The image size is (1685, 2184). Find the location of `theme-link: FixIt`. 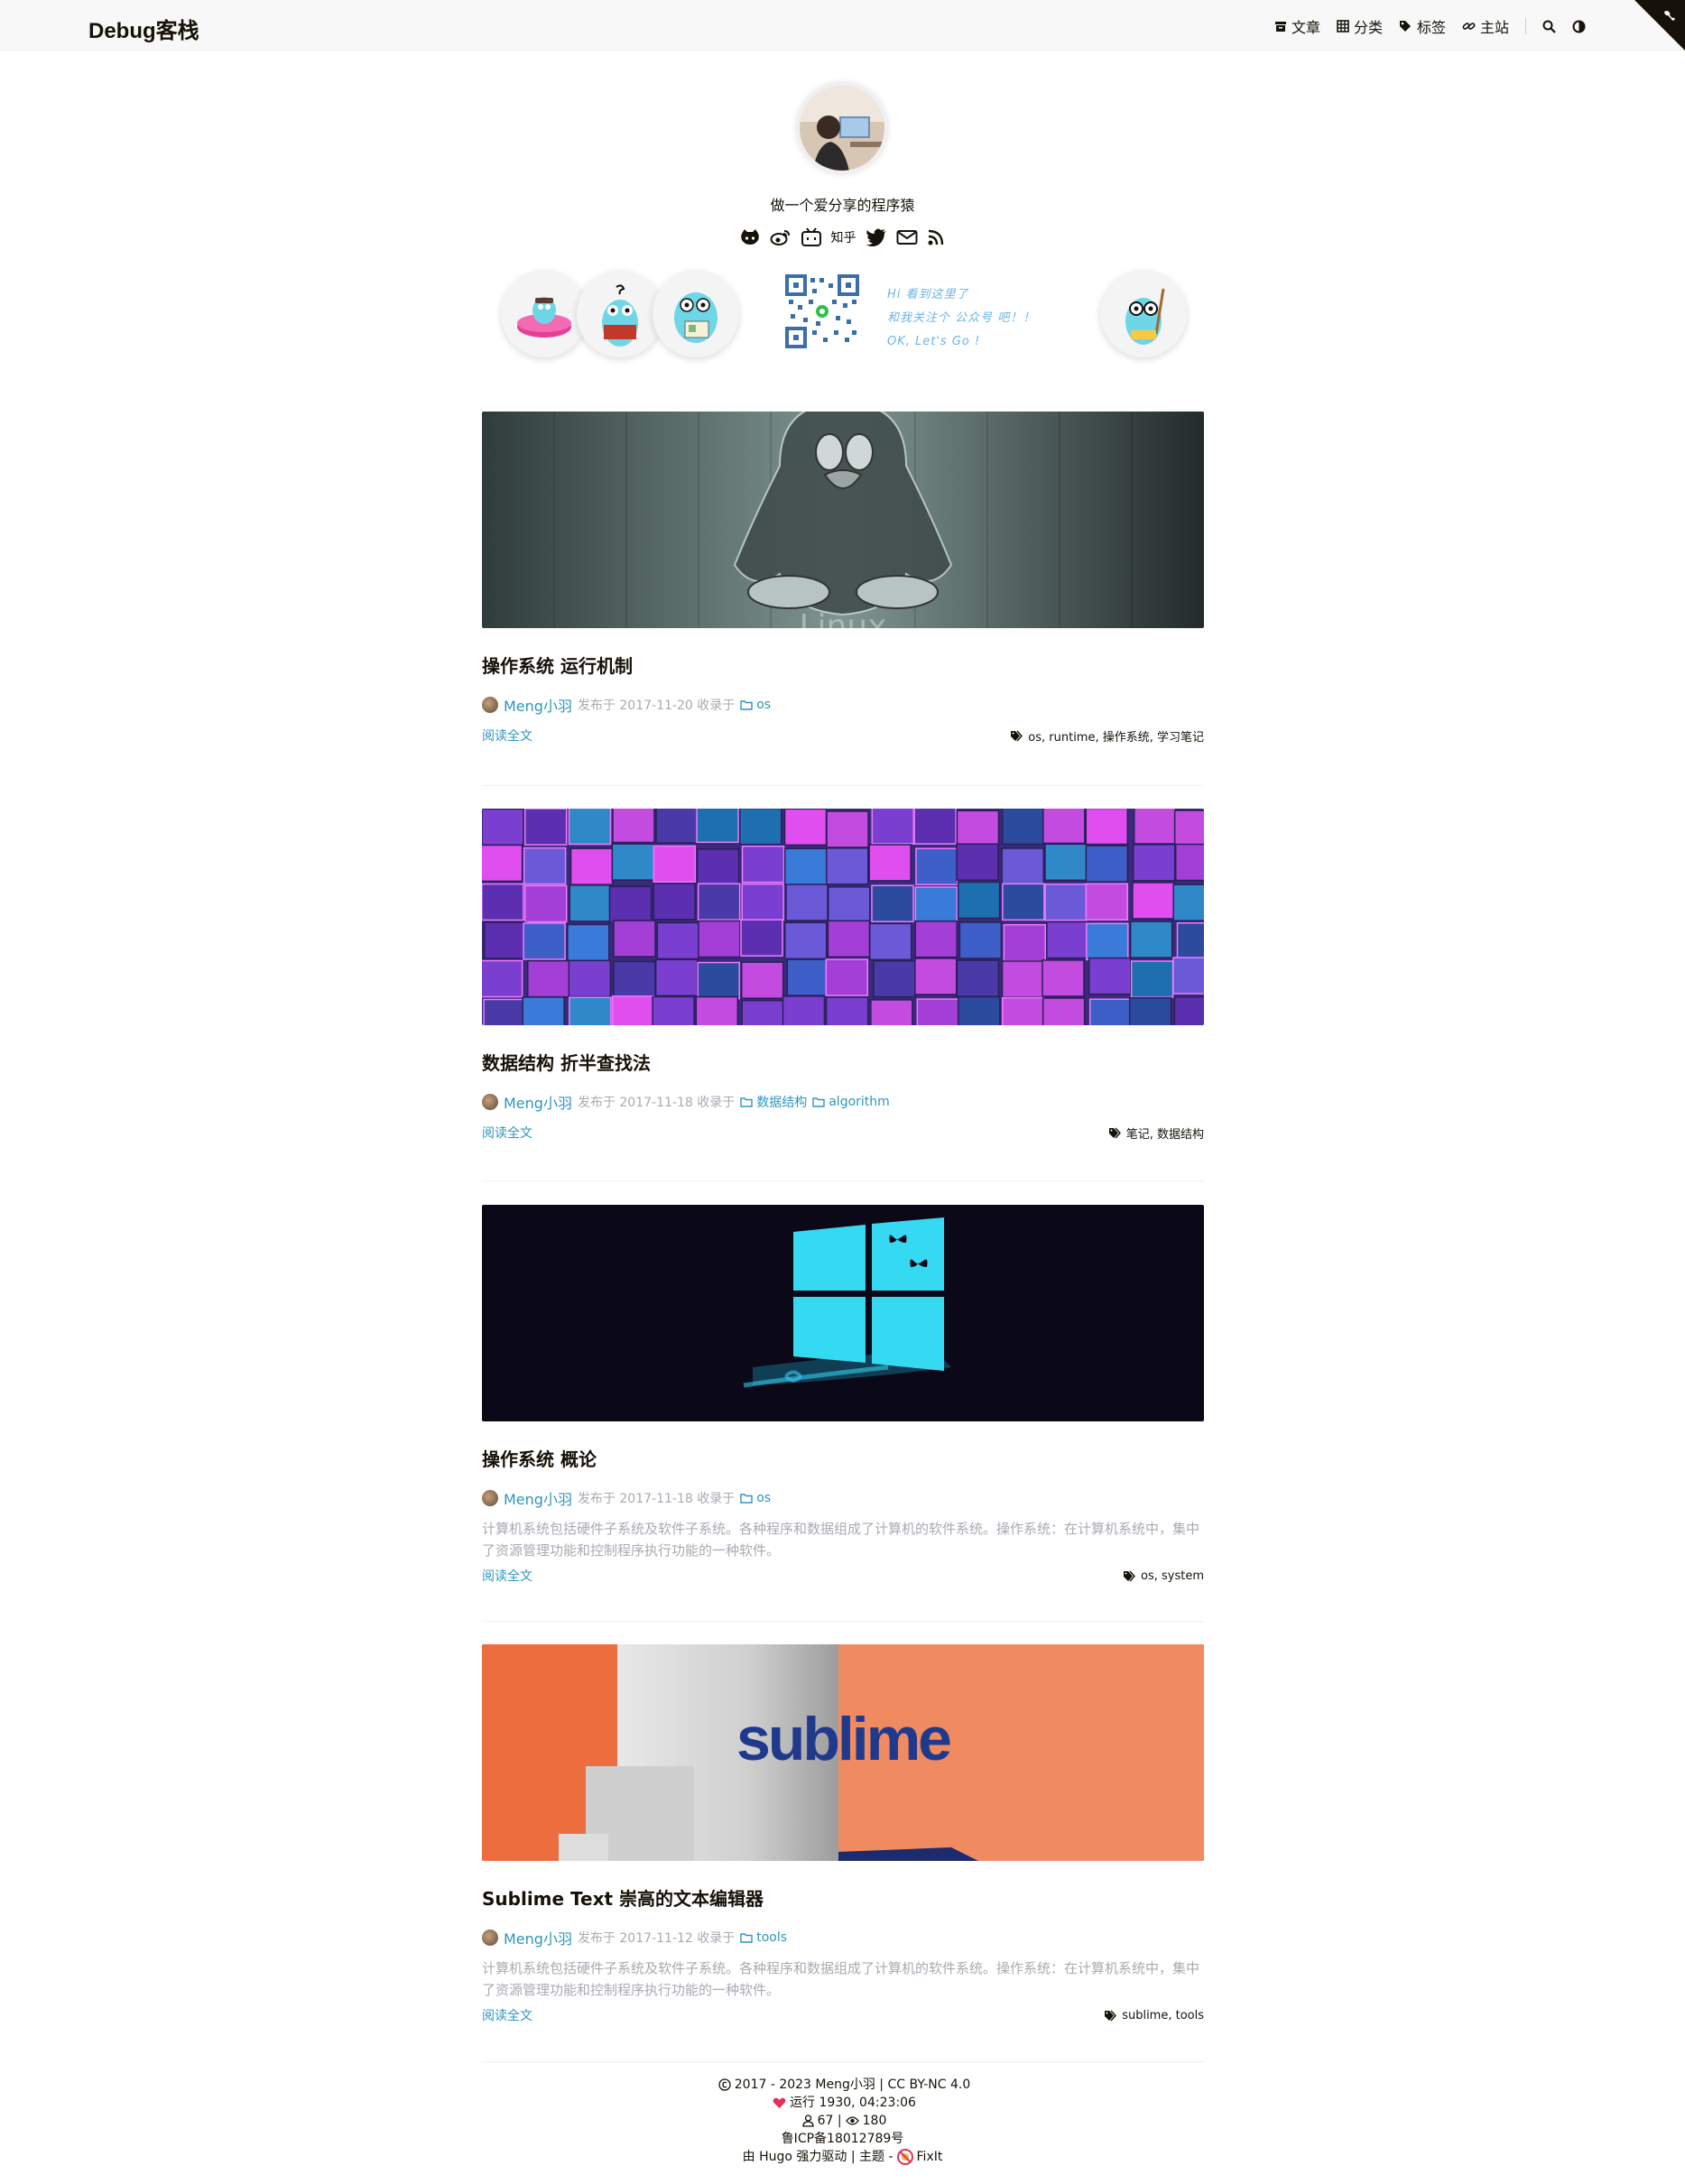

theme-link: FixIt is located at coordinates (930, 2157).